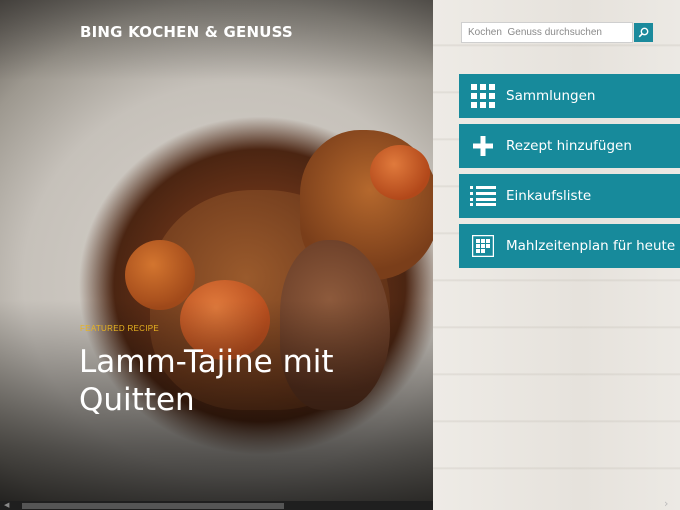 The height and width of the screenshot is (510, 680). Describe the element at coordinates (6, 505) in the screenshot. I see `scroll-left-icon: ◀` at that location.